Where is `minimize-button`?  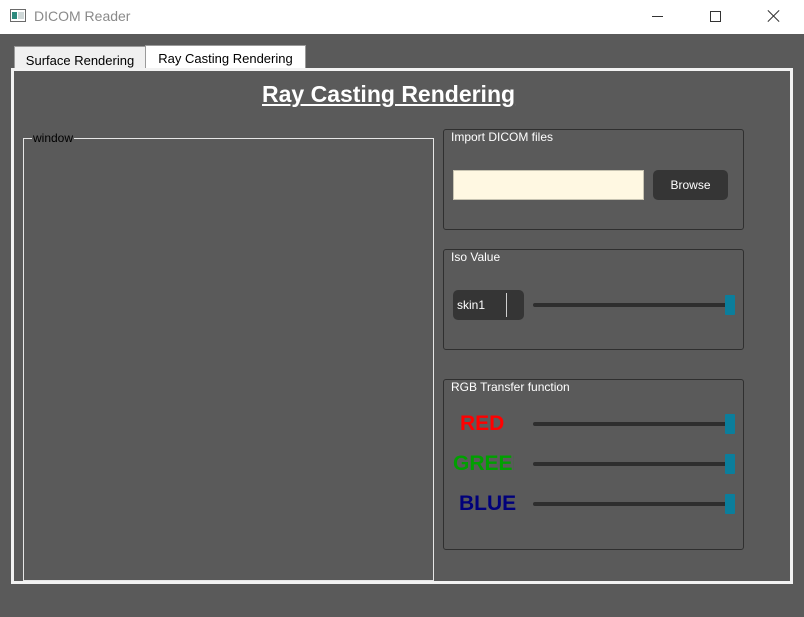 minimize-button is located at coordinates (657, 16).